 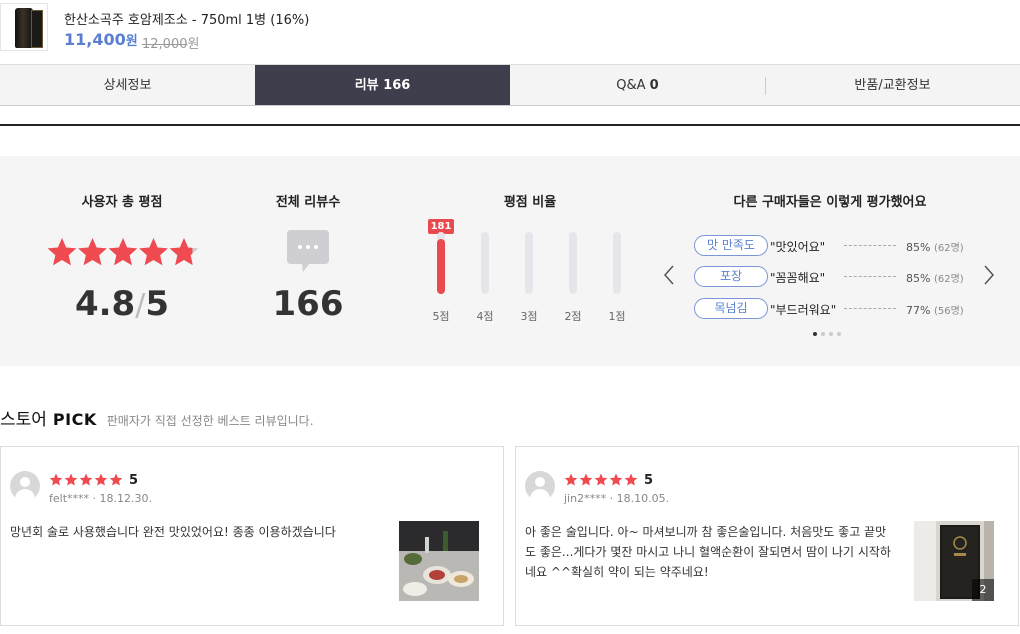 I want to click on review-photo: 2, so click(x=954, y=561).